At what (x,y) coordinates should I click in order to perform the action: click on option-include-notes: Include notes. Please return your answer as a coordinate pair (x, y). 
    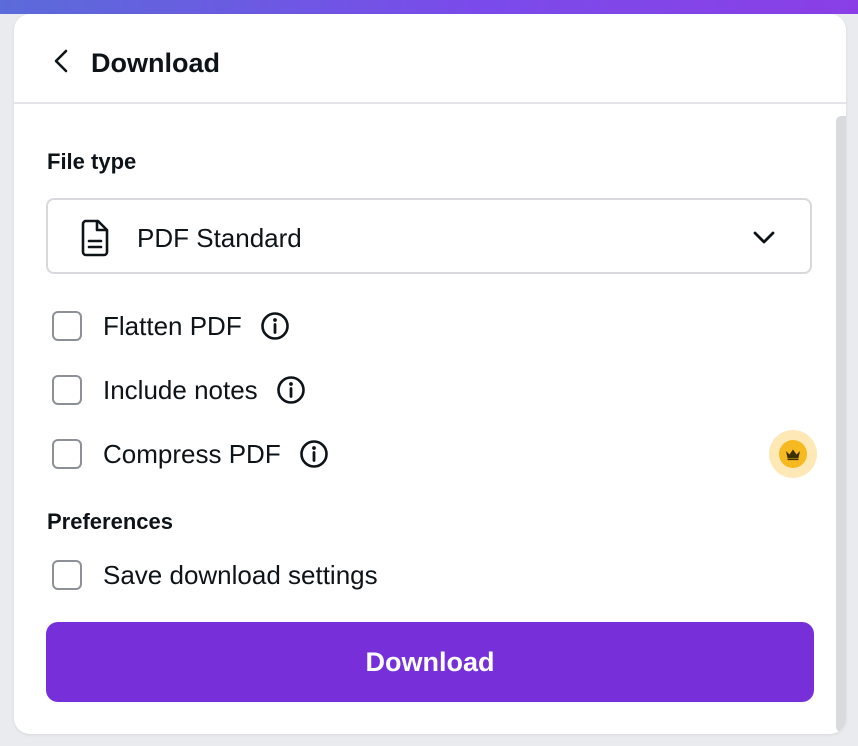
    Looking at the image, I should click on (179, 390).